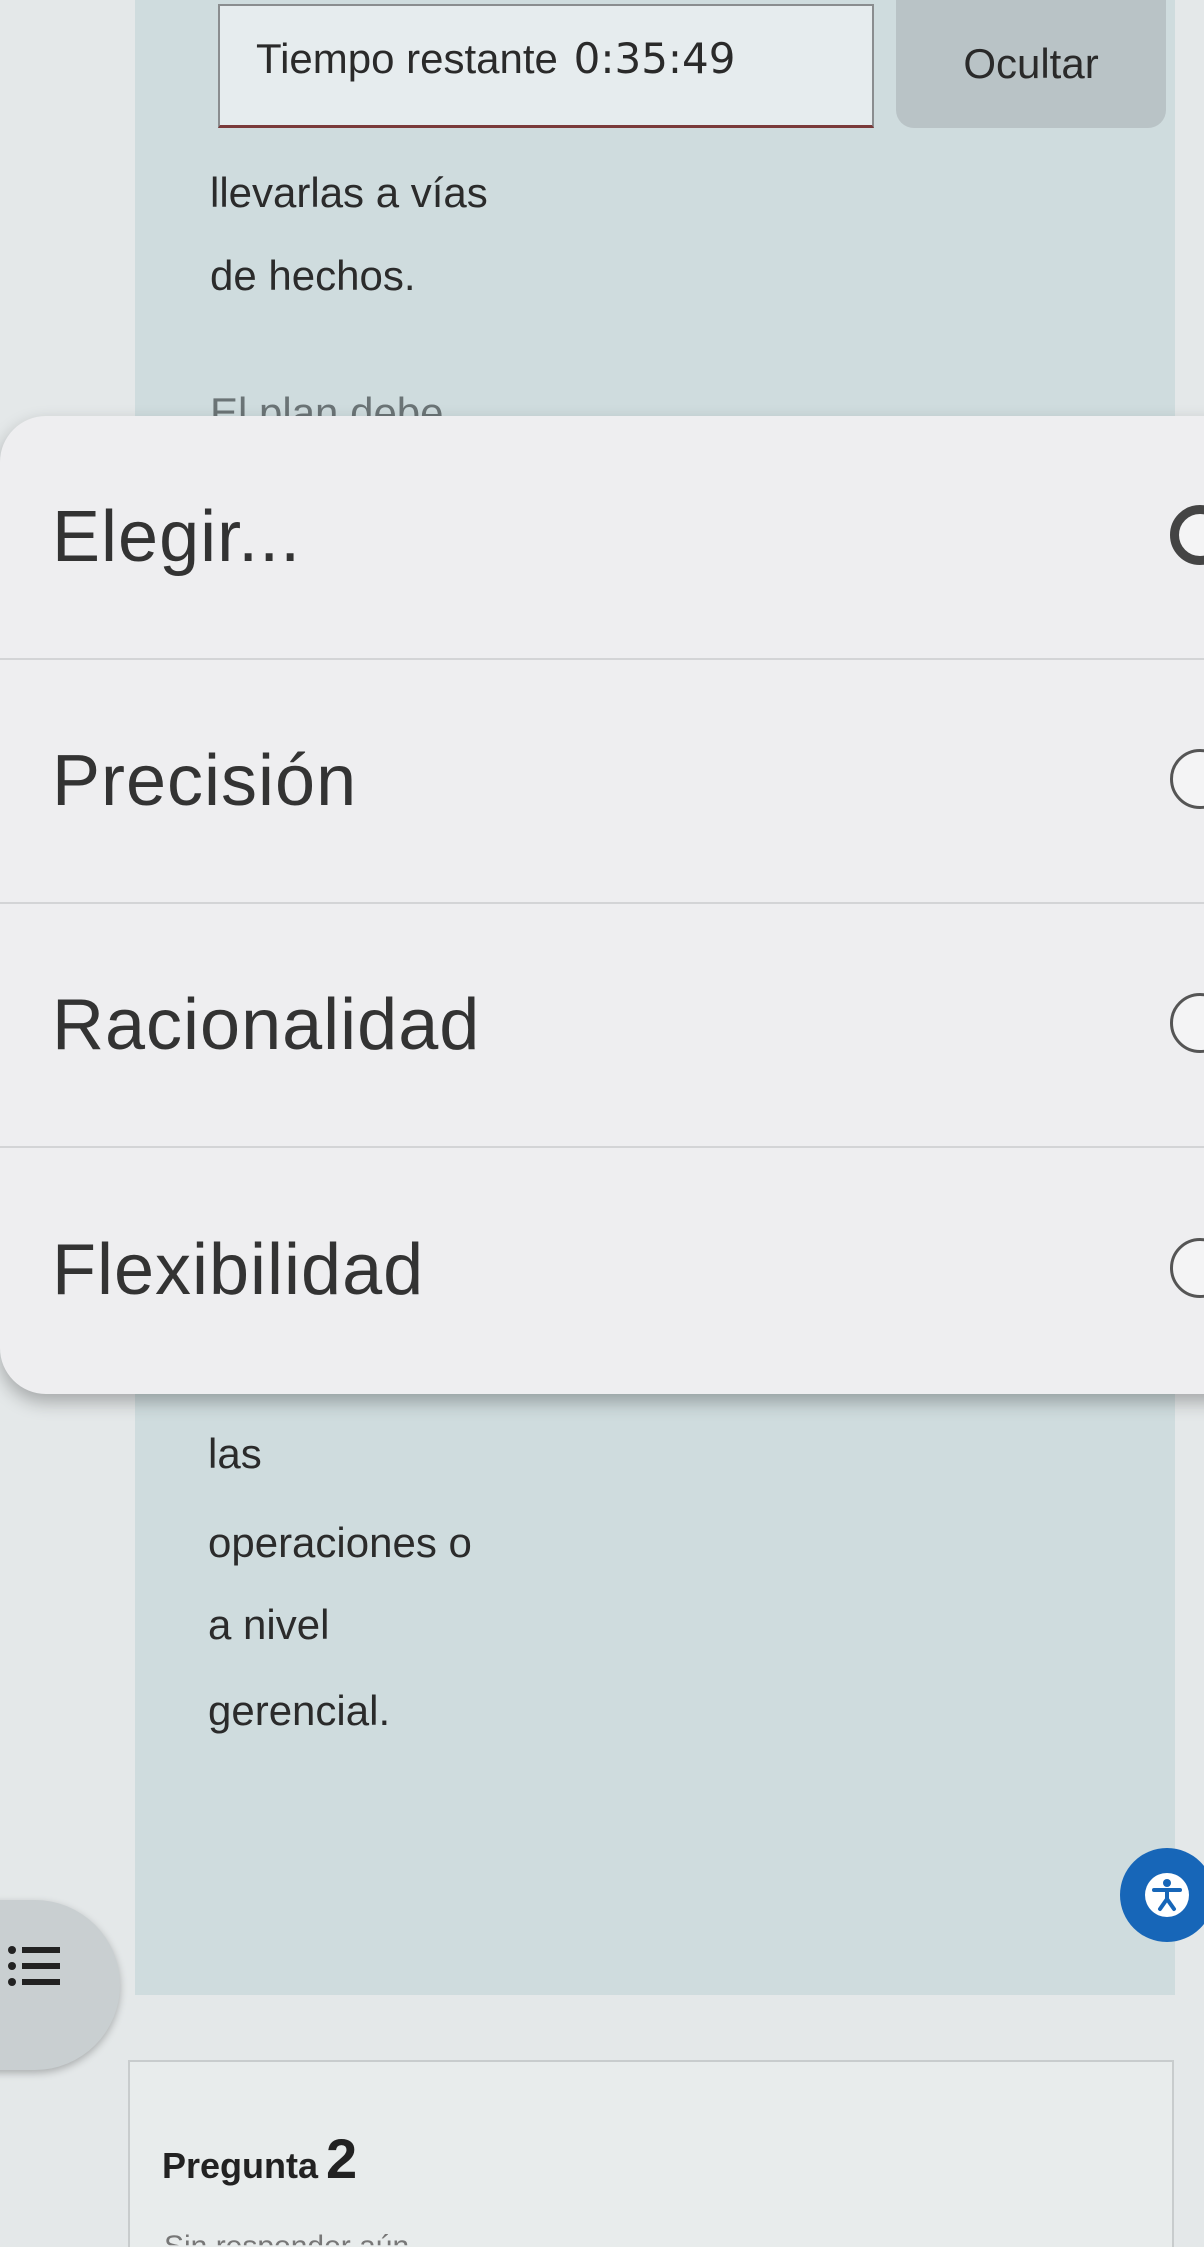 This screenshot has height=2247, width=1204. I want to click on question-text-line: de hechos., so click(313, 275).